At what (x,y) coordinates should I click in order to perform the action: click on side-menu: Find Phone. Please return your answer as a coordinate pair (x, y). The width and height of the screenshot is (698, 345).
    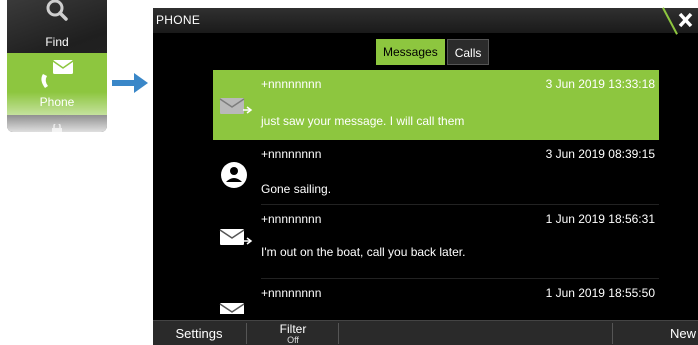
    Looking at the image, I should click on (57, 66).